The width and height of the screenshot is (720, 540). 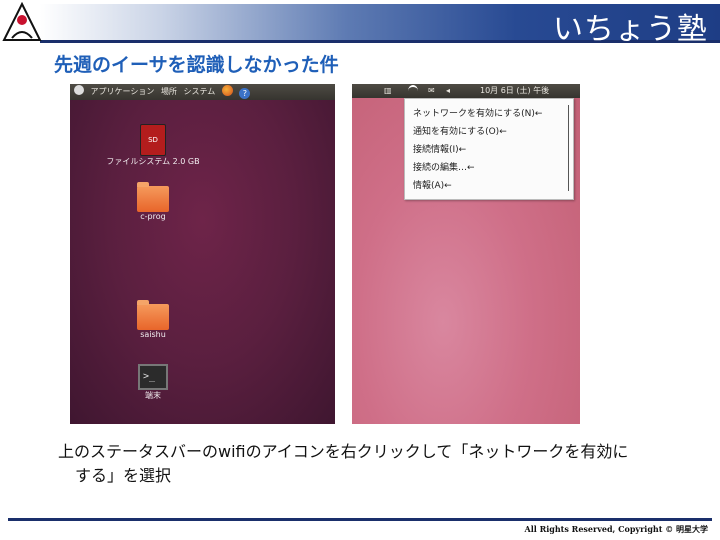 I want to click on desktop-icon-label: c-prog, so click(x=153, y=216).